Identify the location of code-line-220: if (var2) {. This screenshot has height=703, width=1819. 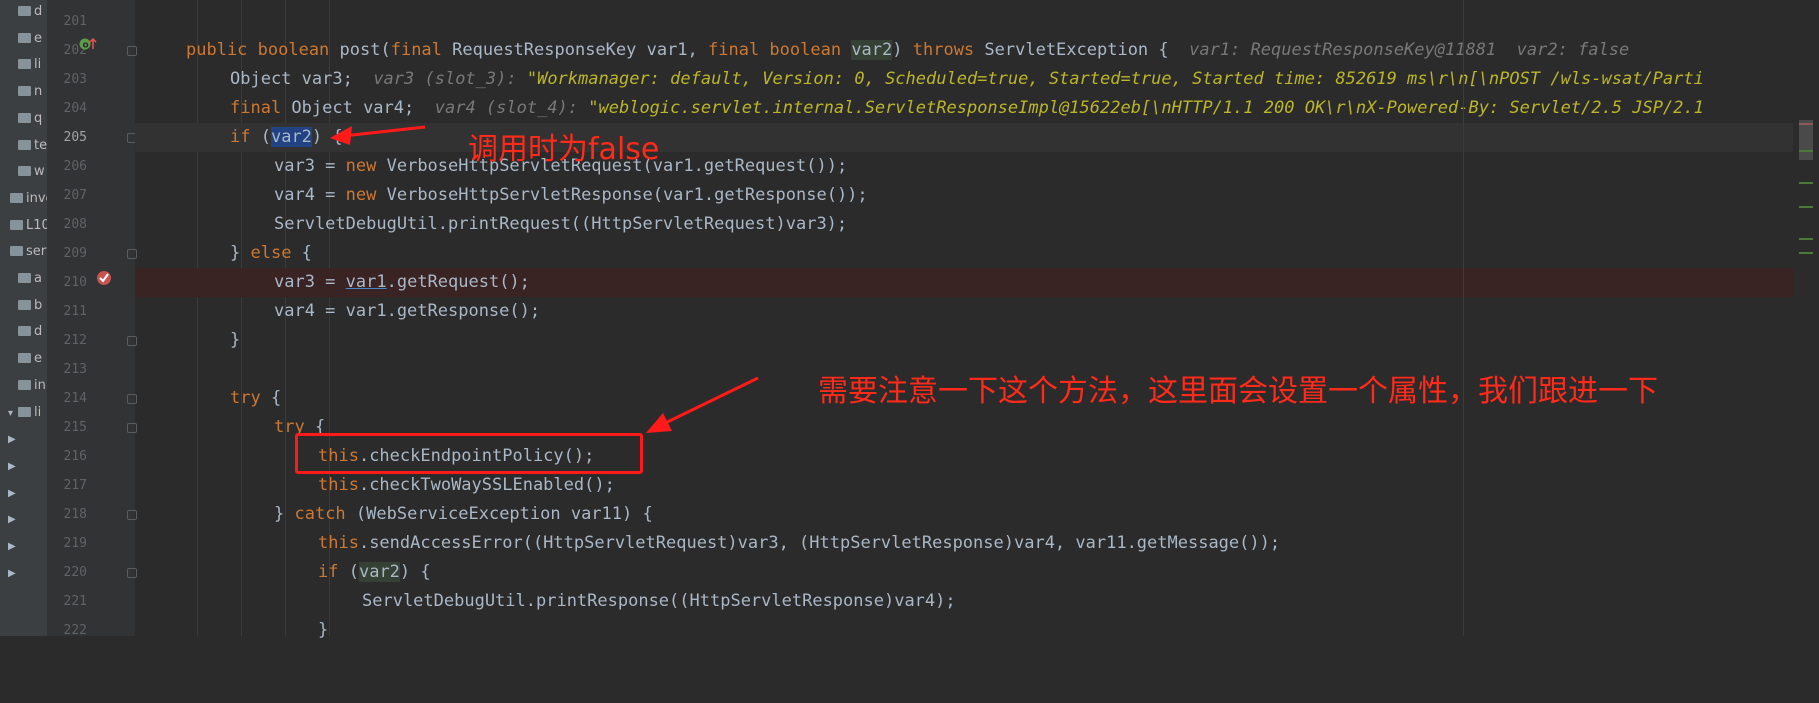
(374, 572).